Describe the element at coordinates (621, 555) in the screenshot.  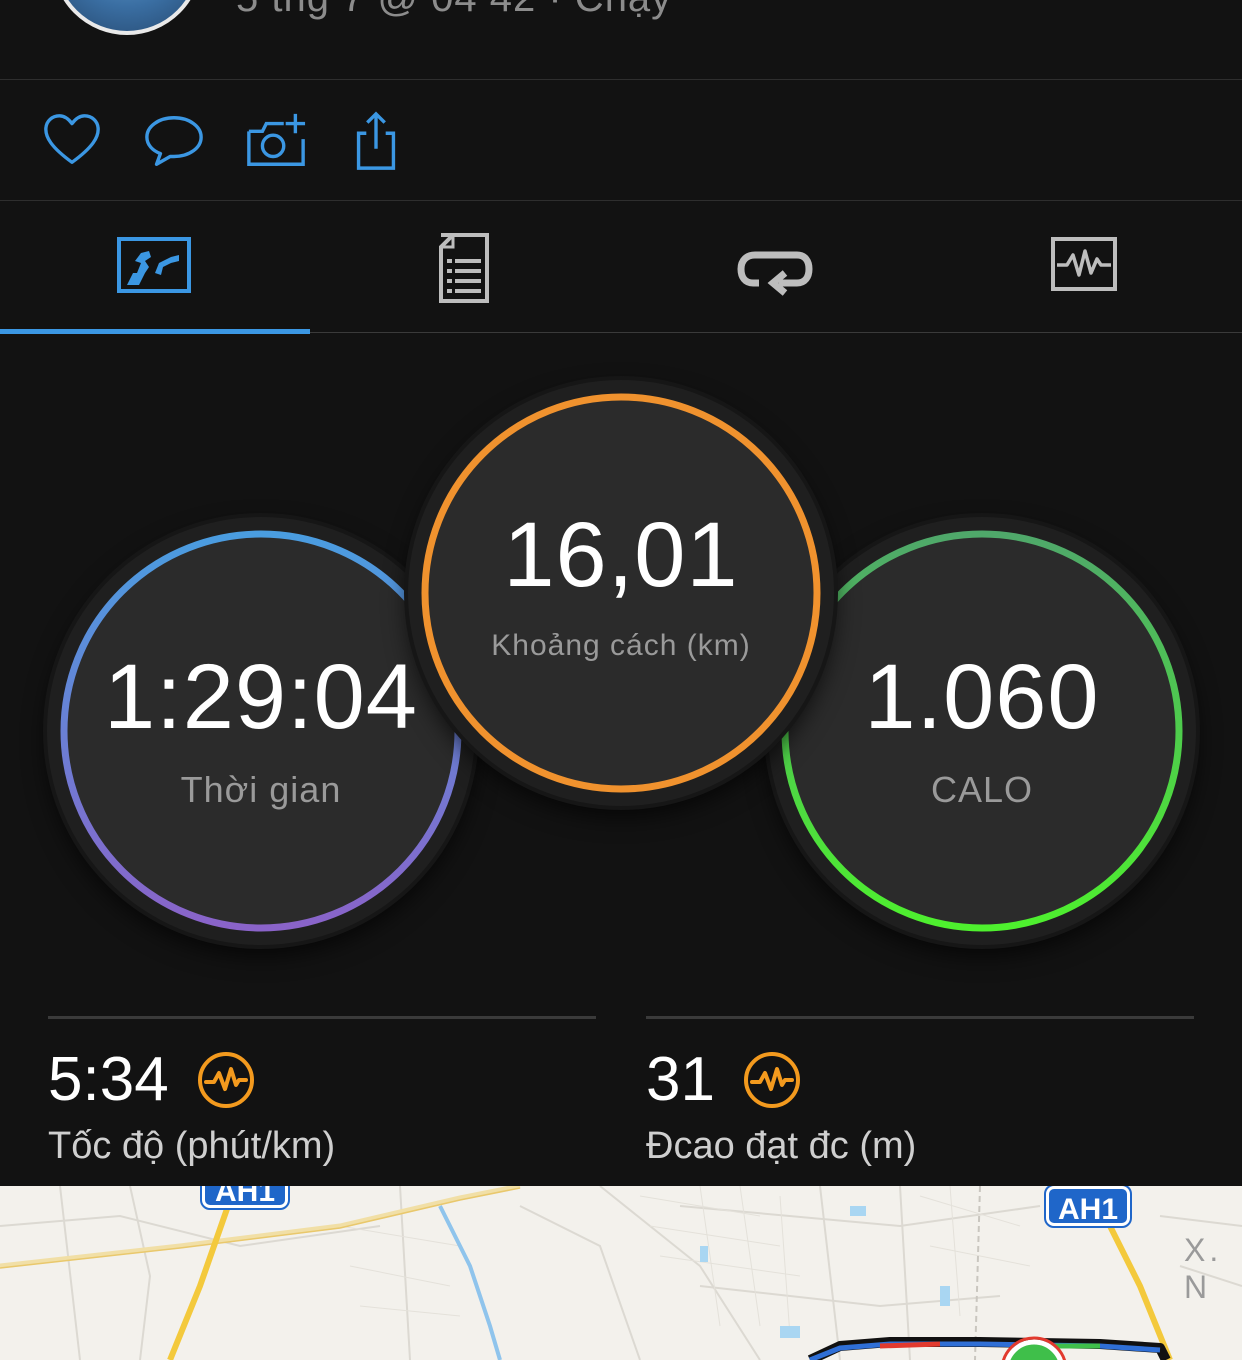
I see `distance-value: 16,01` at that location.